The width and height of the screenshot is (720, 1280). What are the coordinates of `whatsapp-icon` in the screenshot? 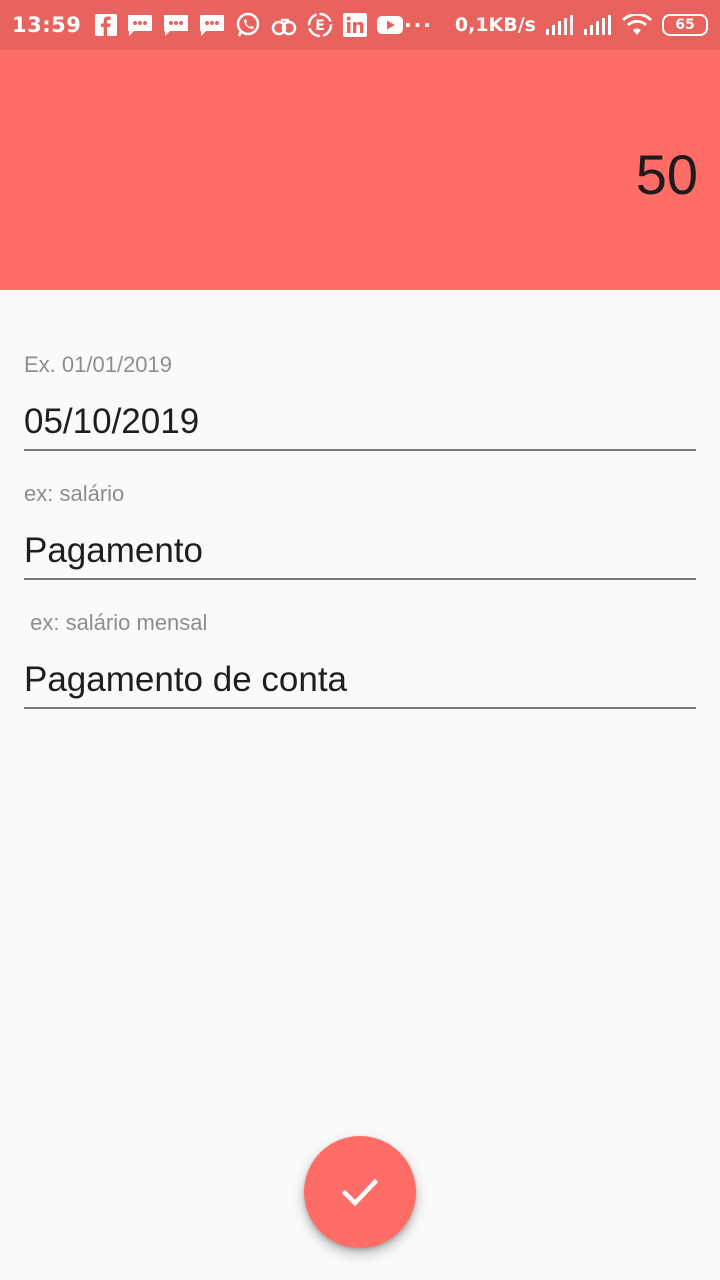 It's located at (248, 25).